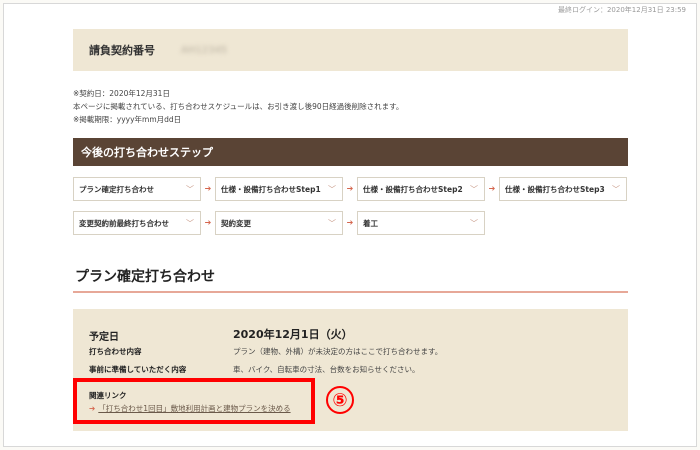 Image resolution: width=700 pixels, height=450 pixels. Describe the element at coordinates (115, 351) in the screenshot. I see `content-label: 打ち合わせ内容` at that location.